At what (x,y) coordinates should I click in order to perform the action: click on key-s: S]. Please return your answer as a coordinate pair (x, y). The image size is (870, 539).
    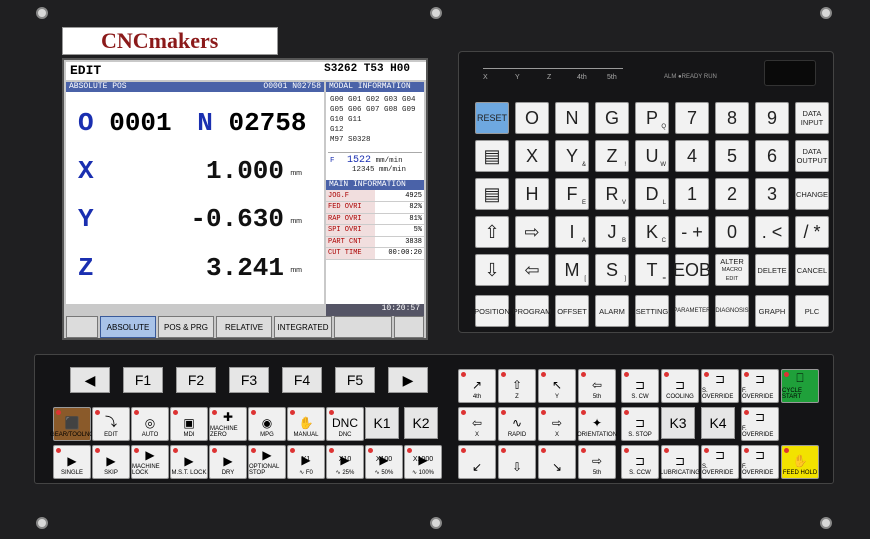
    Looking at the image, I should click on (612, 270).